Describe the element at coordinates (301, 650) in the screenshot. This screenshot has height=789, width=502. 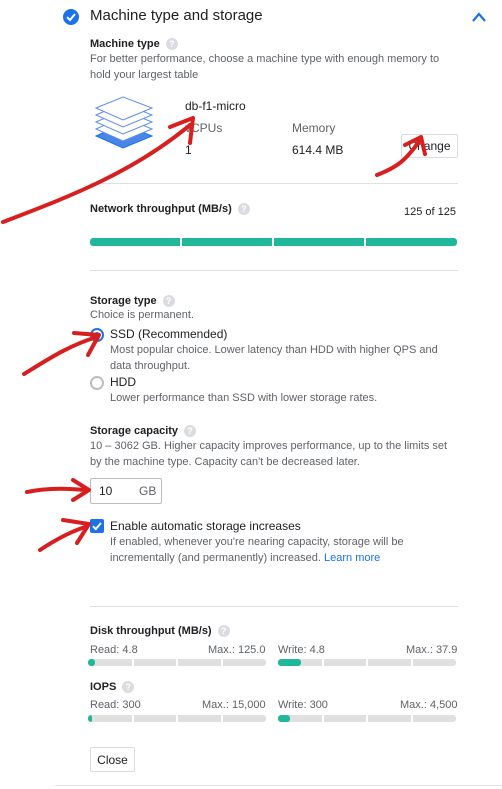
I see `disk-write-label: Write: 4.8` at that location.